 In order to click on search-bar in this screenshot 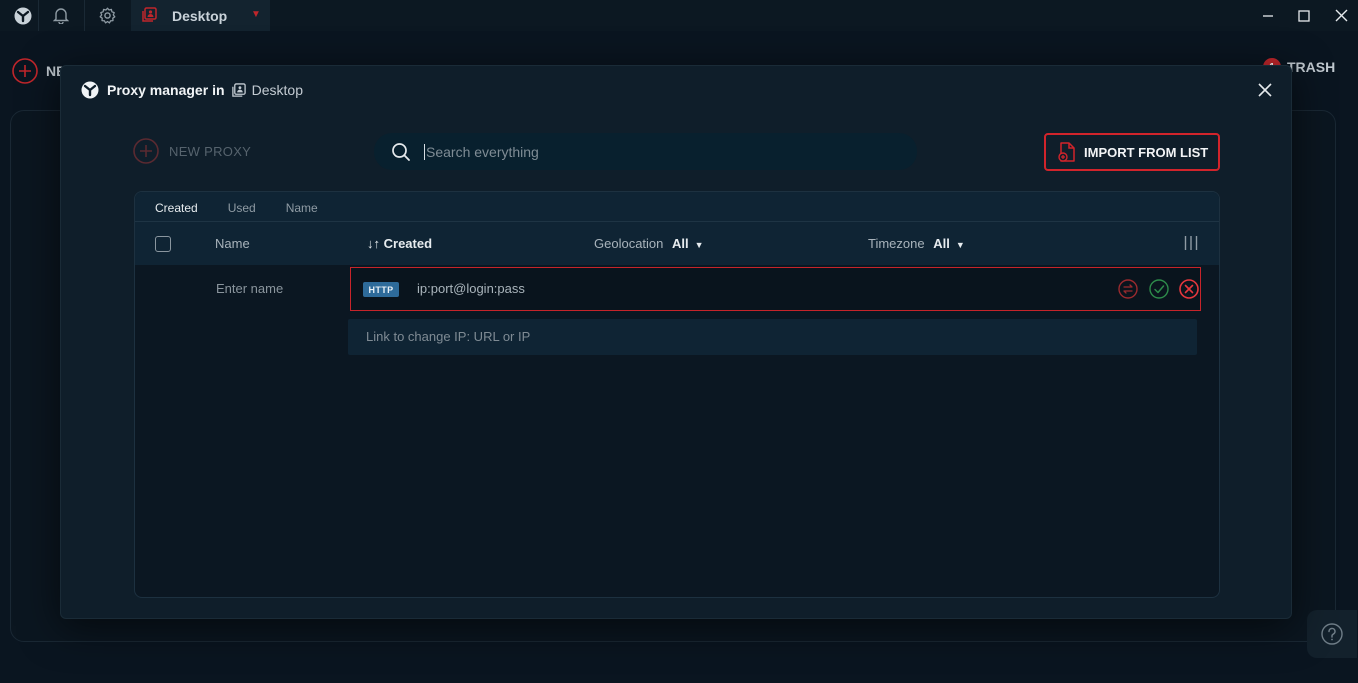, I will do `click(645, 151)`.